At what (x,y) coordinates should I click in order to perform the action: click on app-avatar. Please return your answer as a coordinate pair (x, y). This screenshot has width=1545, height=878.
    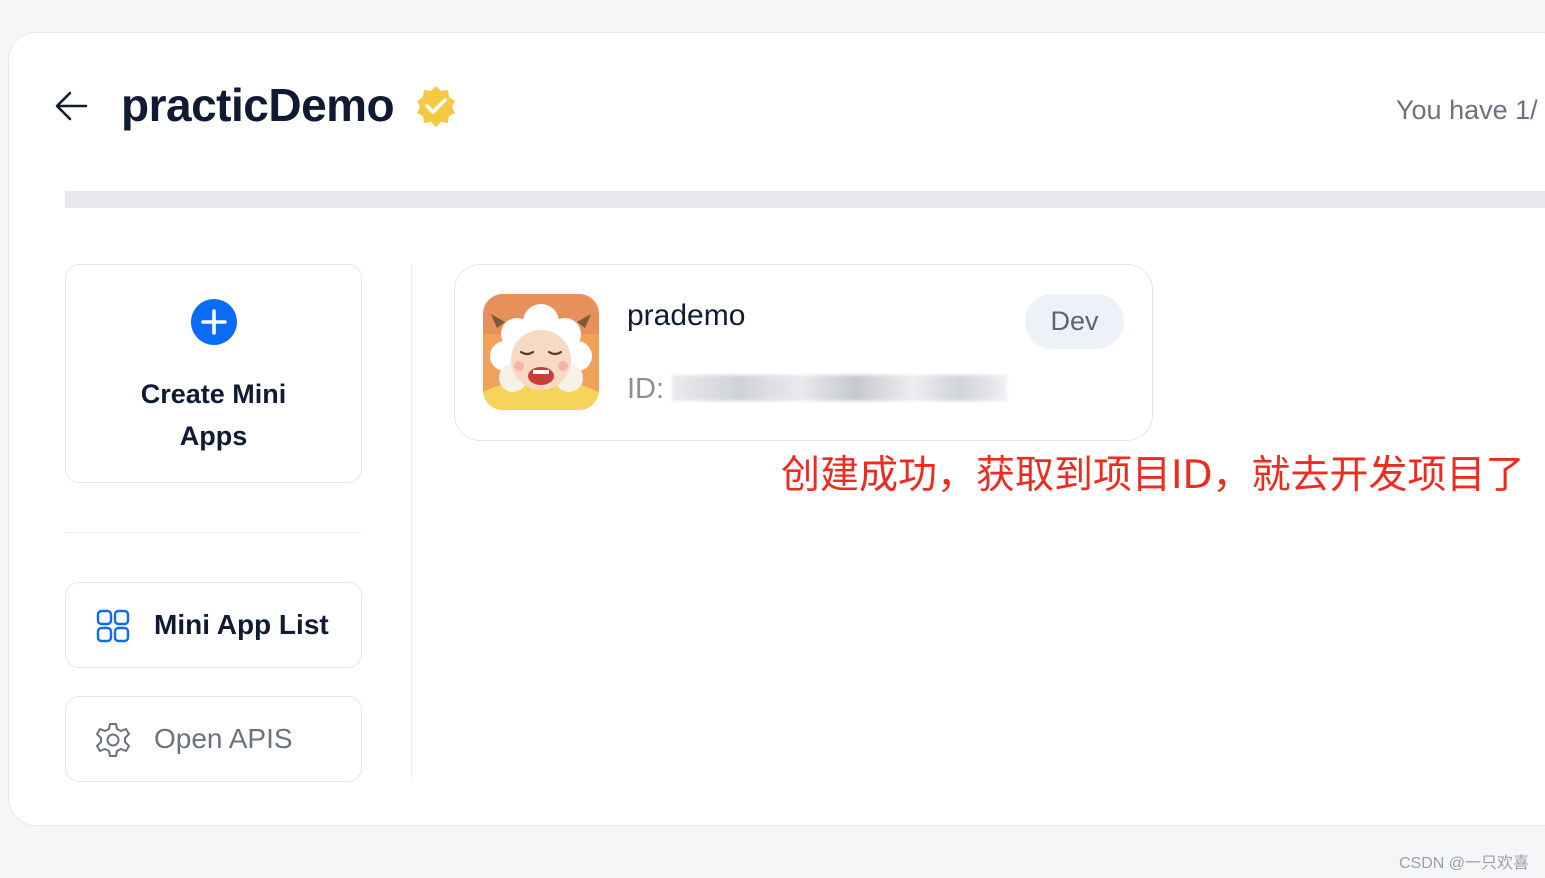
    Looking at the image, I should click on (541, 352).